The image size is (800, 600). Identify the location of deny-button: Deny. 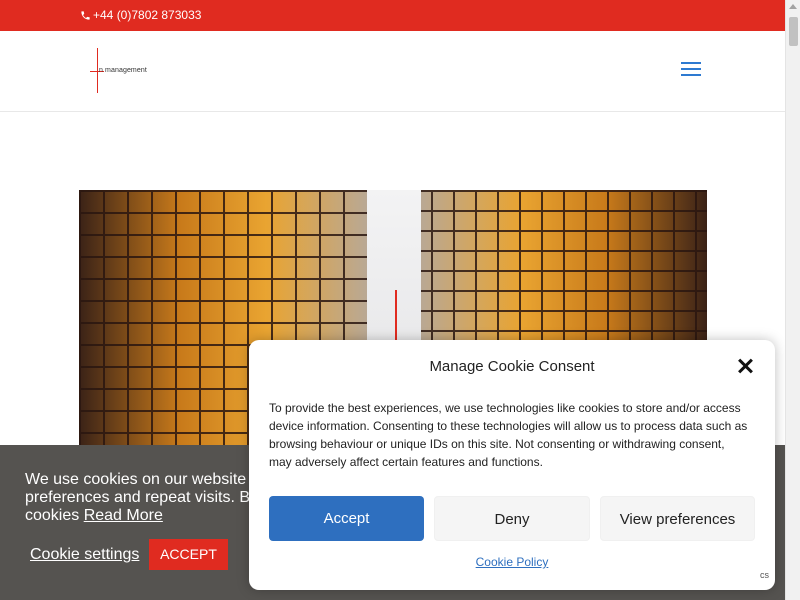
(512, 518).